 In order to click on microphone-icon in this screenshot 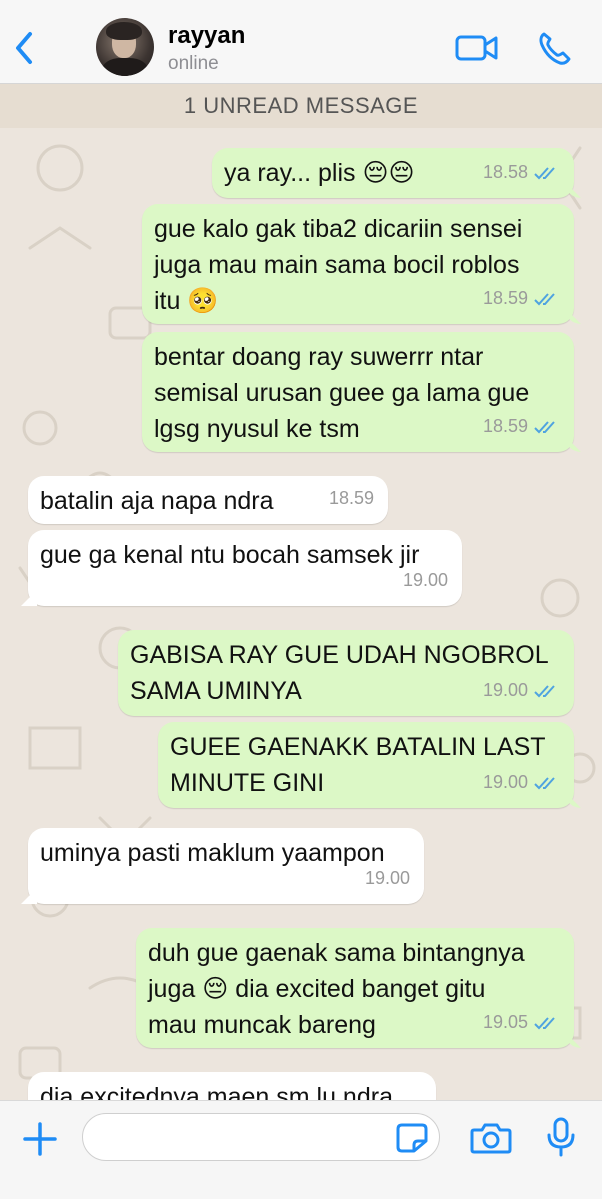, I will do `click(561, 1137)`.